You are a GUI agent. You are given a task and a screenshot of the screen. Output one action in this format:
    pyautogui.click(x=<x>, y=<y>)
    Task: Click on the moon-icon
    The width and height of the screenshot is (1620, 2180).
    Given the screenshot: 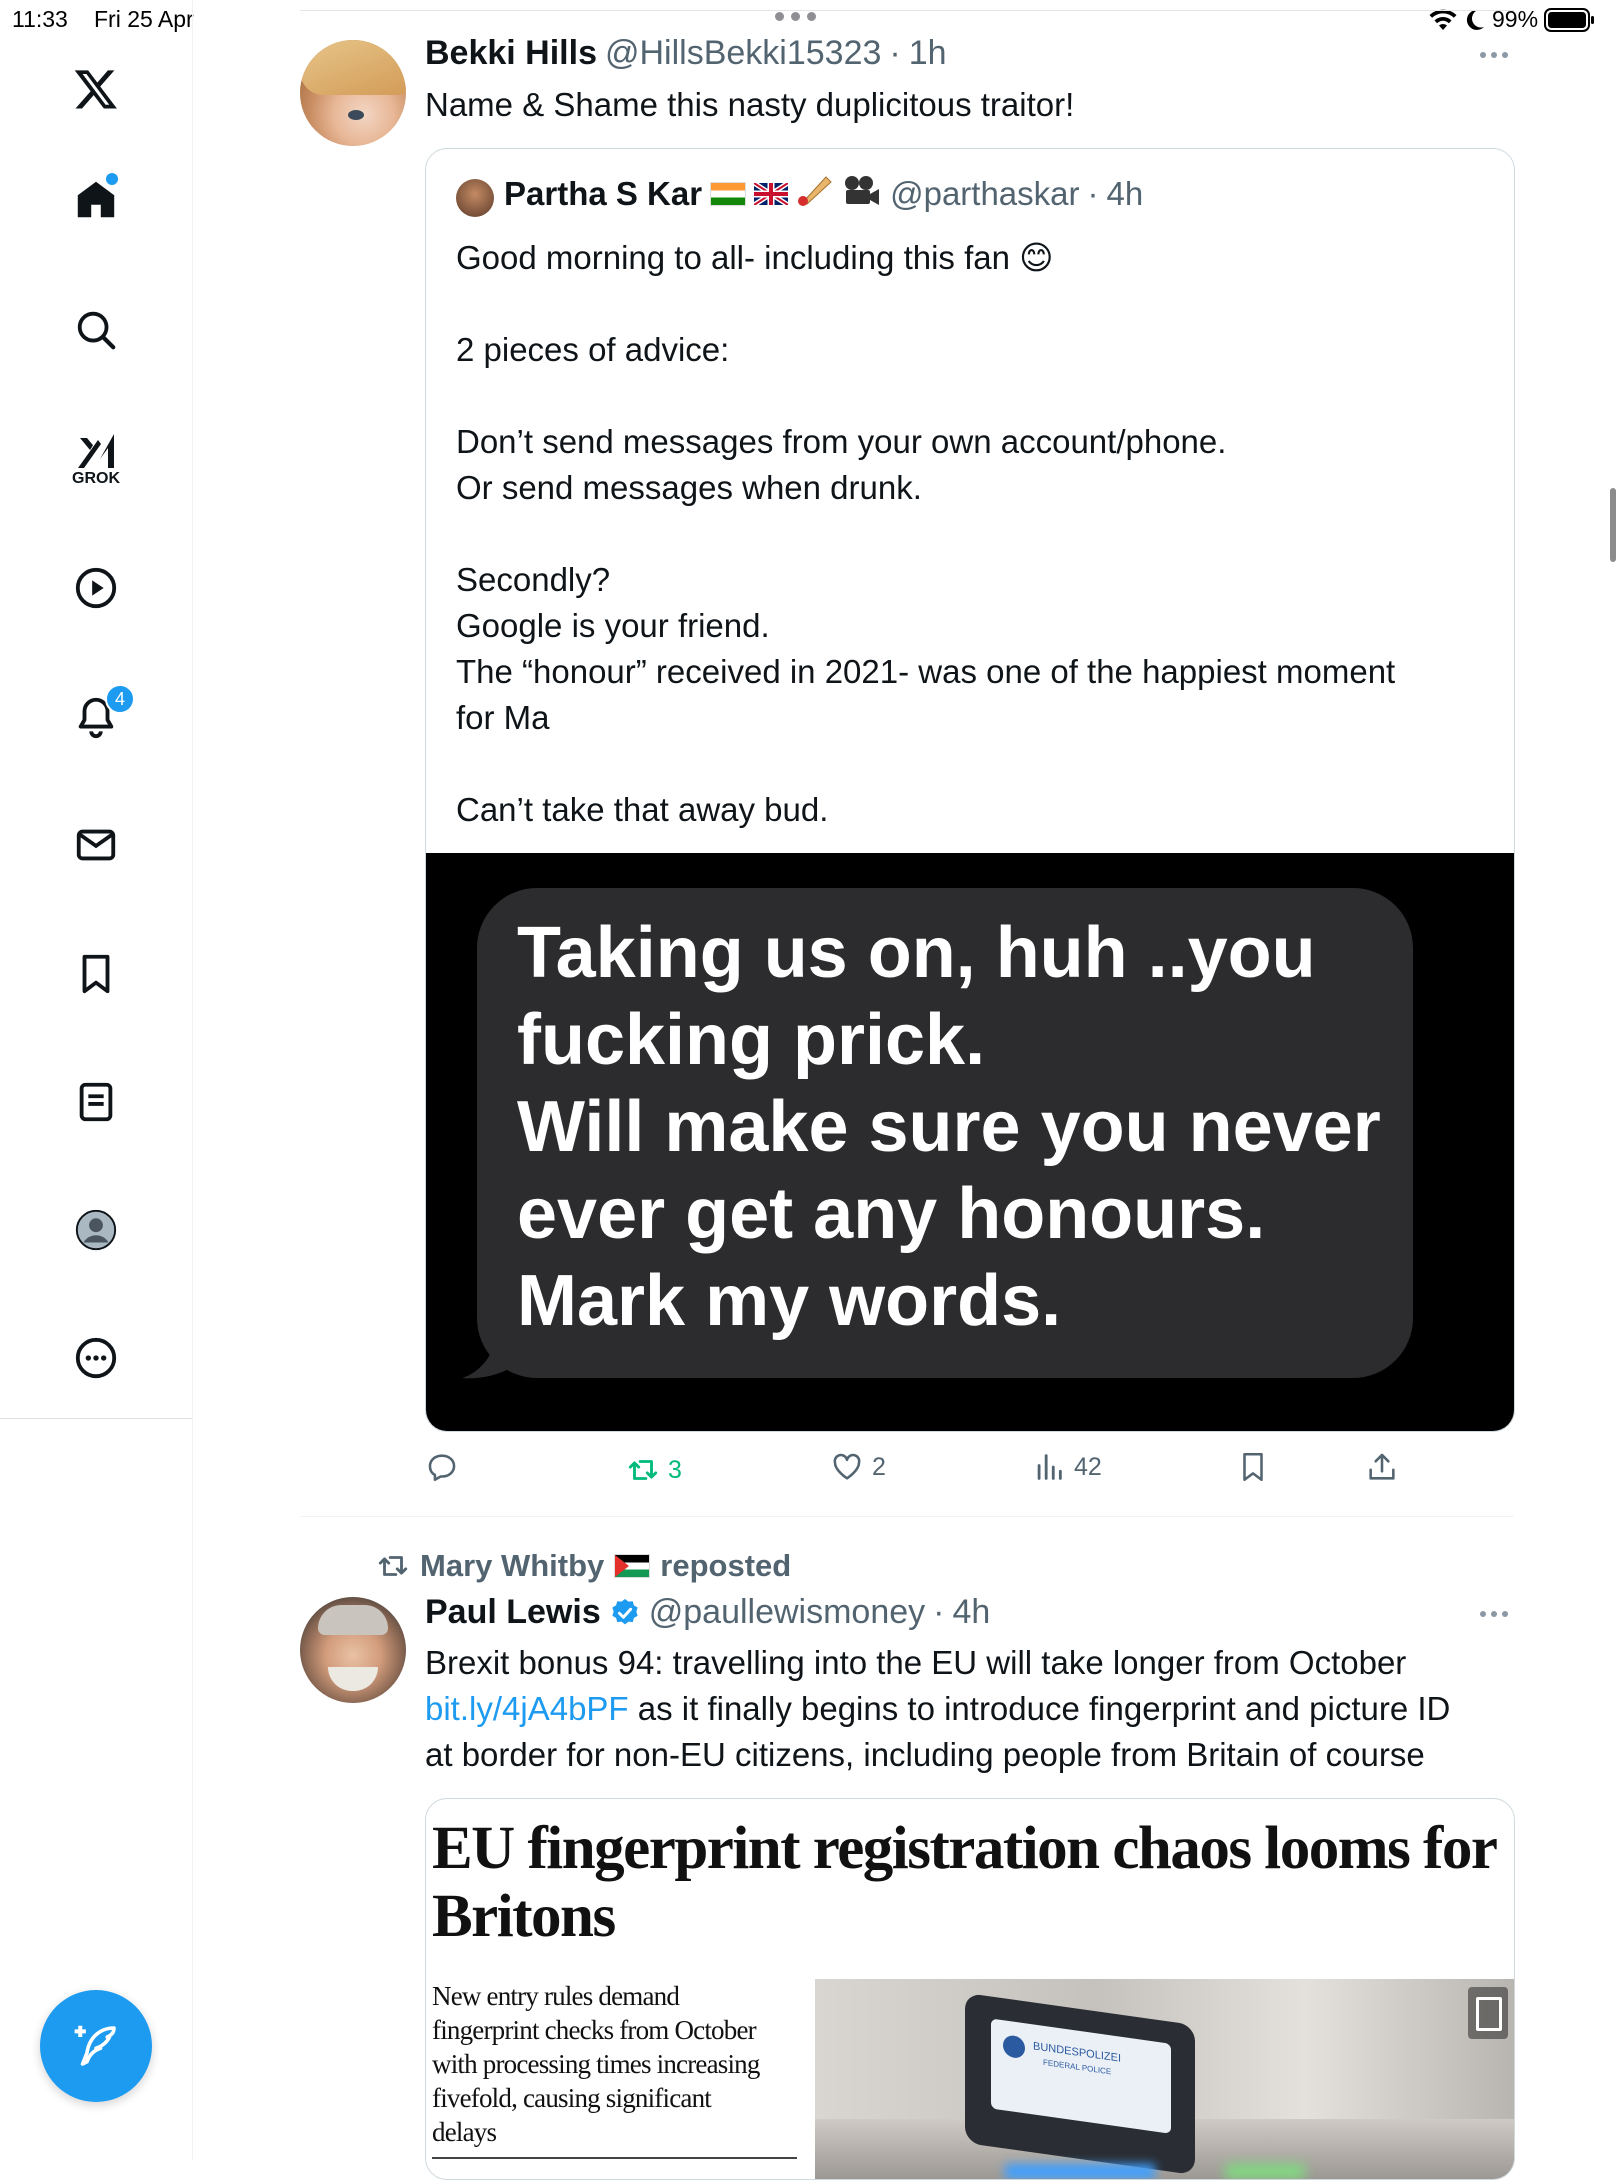 What is the action you would take?
    pyautogui.click(x=1475, y=19)
    